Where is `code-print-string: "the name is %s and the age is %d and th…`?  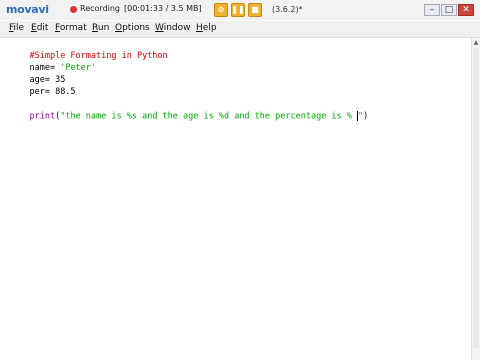
code-print-string: "the name is %s and the age is %d and th… is located at coordinates (209, 116).